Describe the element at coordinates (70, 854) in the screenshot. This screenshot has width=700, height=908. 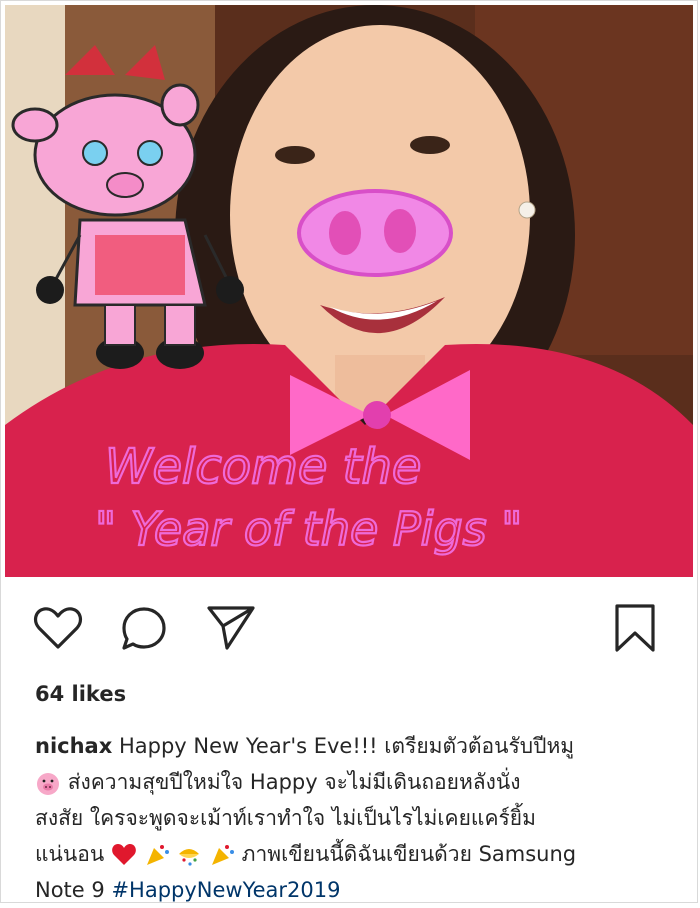
I see `caption-text-4a: แน่นอน` at that location.